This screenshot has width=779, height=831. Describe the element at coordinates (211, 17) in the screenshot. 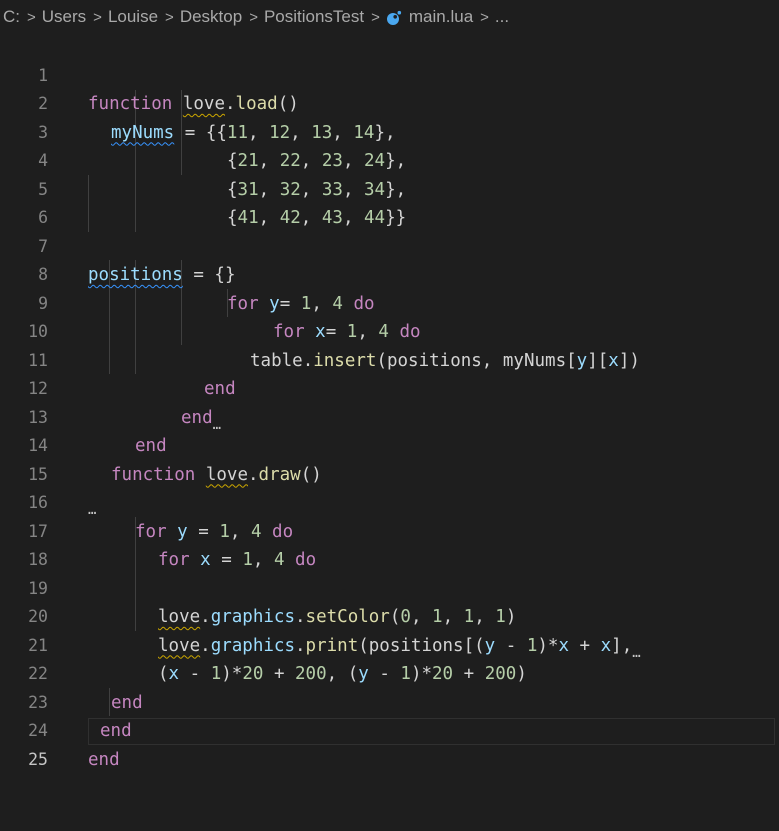

I see `breadcrumb-desktop: Desktop` at that location.